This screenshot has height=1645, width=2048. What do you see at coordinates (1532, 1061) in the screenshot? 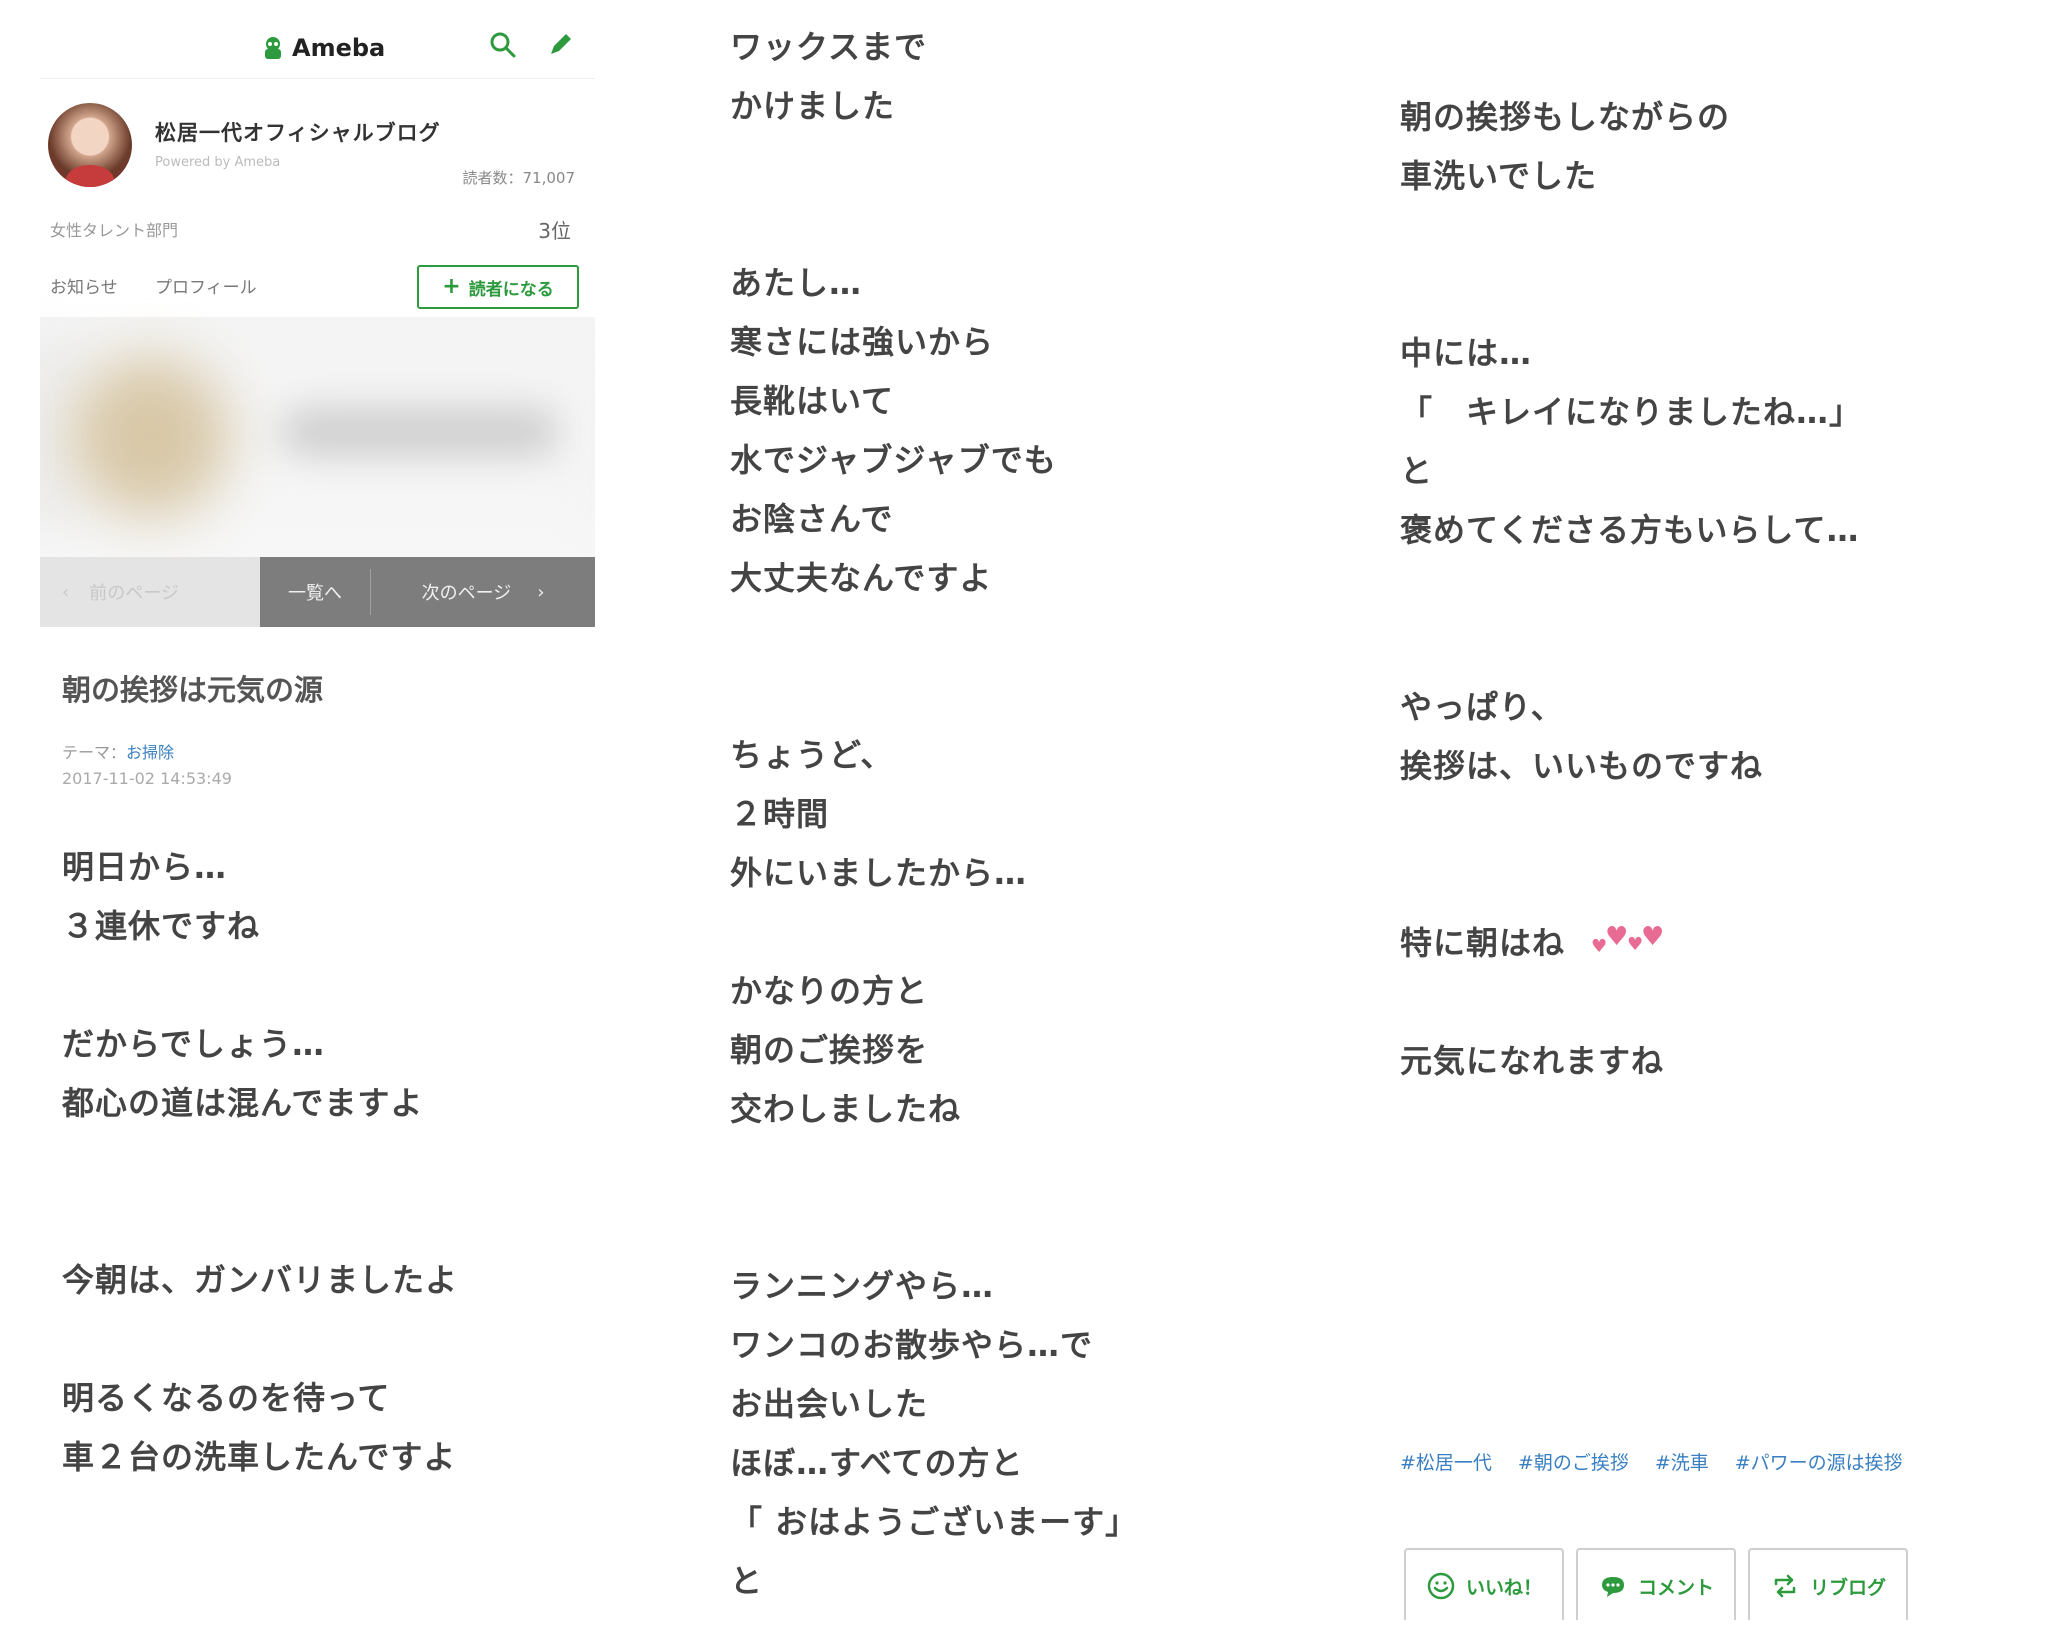
I see `body-line: 元気になれますね` at bounding box center [1532, 1061].